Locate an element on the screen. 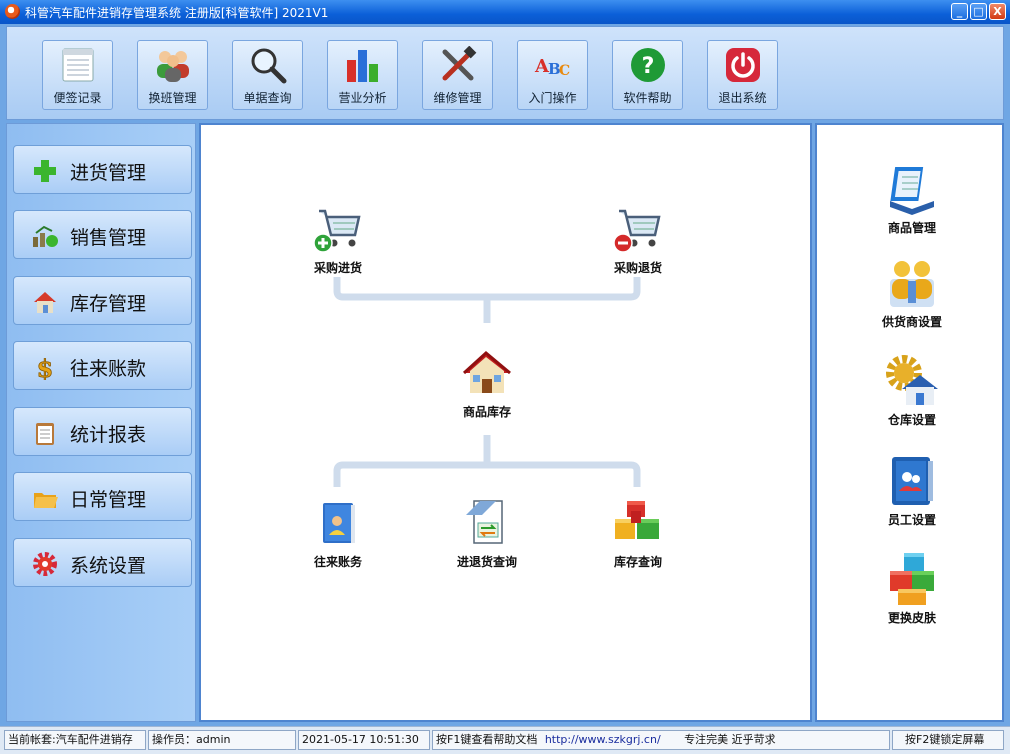  title-bar: 科管汽车配件进销存管理系统 注册版[科管软件] 2021V1 _ □ X is located at coordinates (505, 12).